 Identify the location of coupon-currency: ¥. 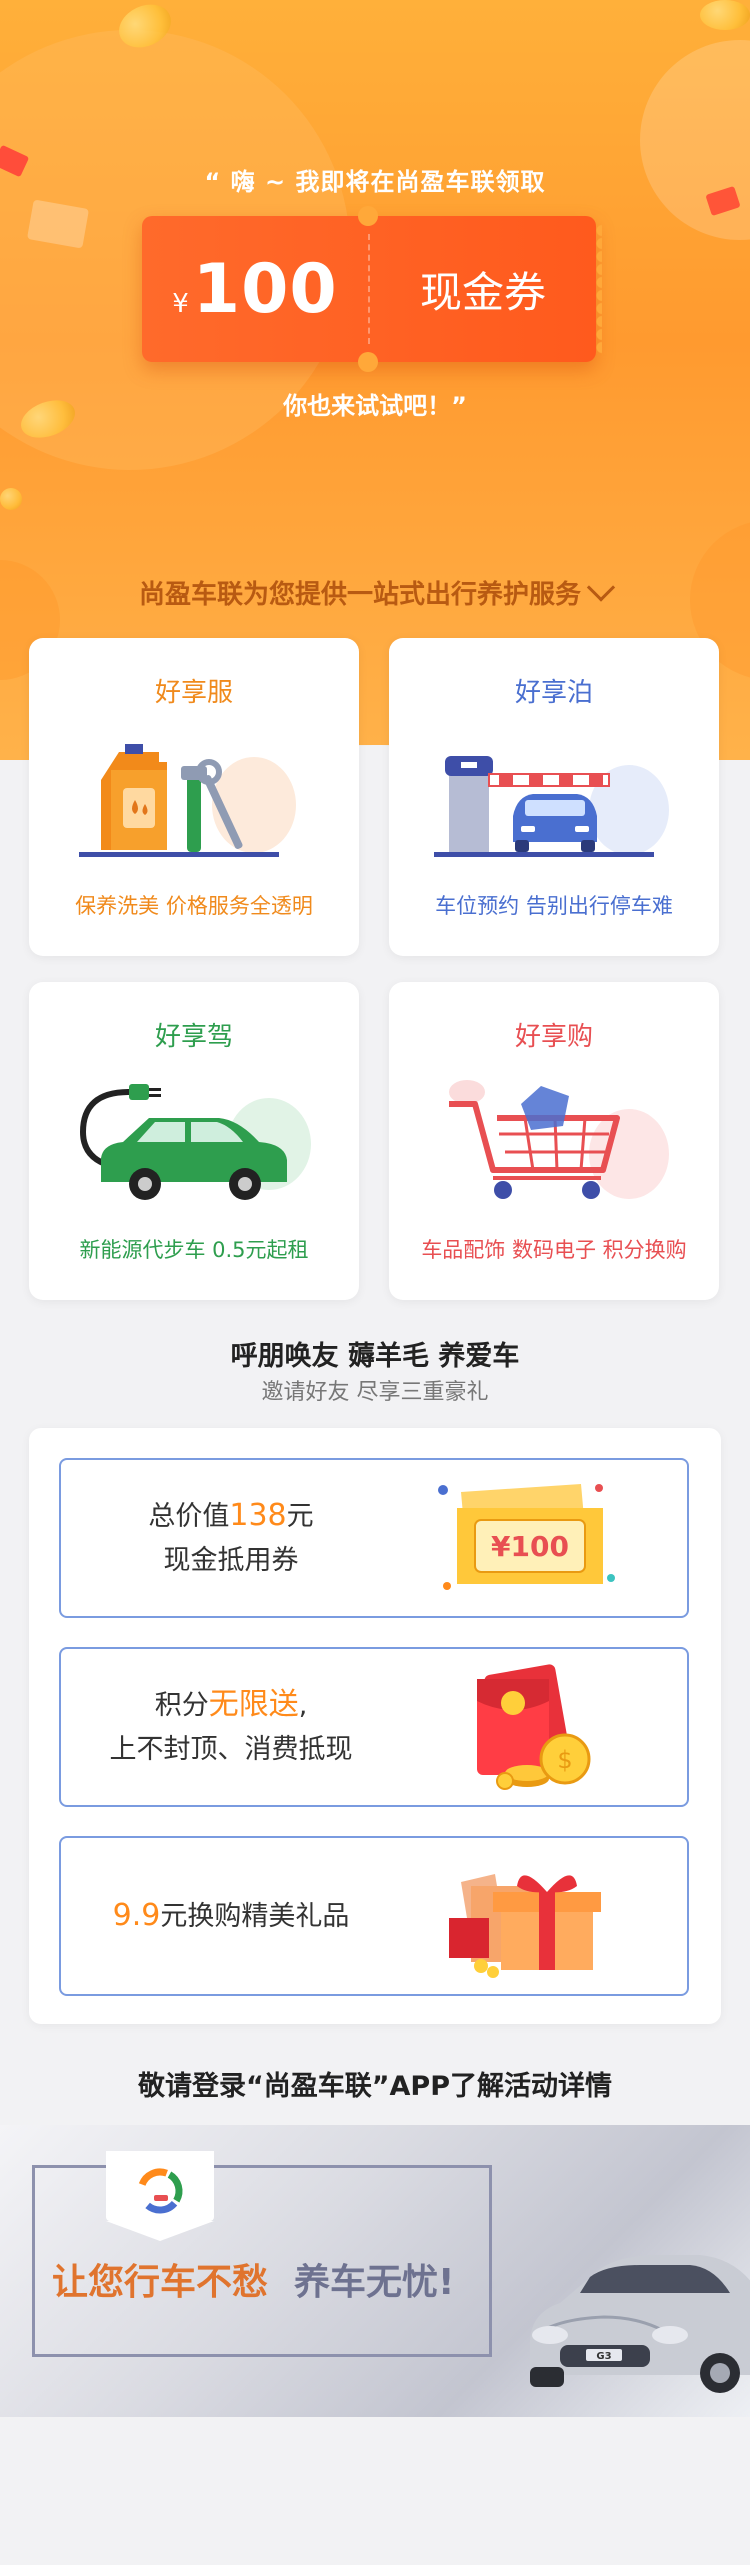
(180, 303).